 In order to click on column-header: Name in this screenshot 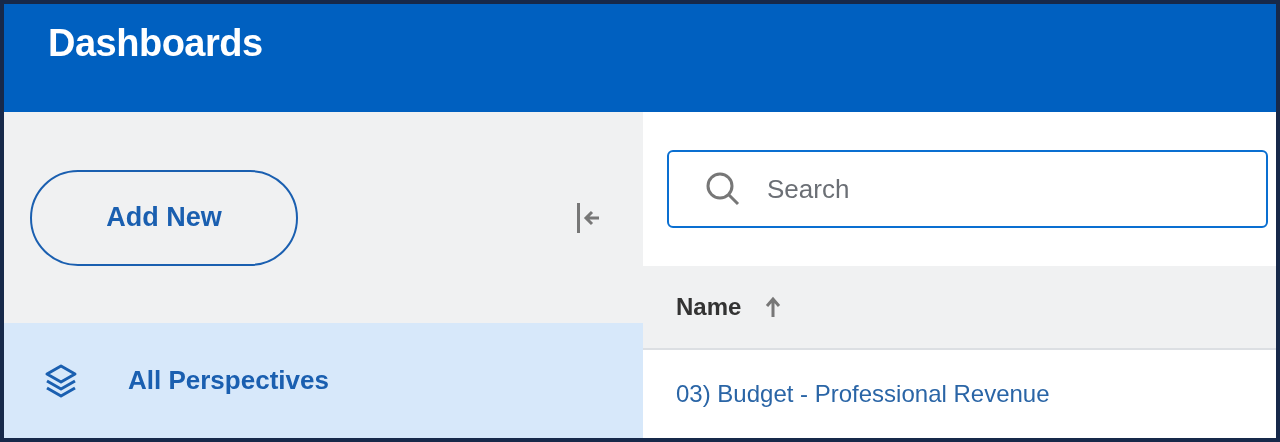, I will do `click(709, 307)`.